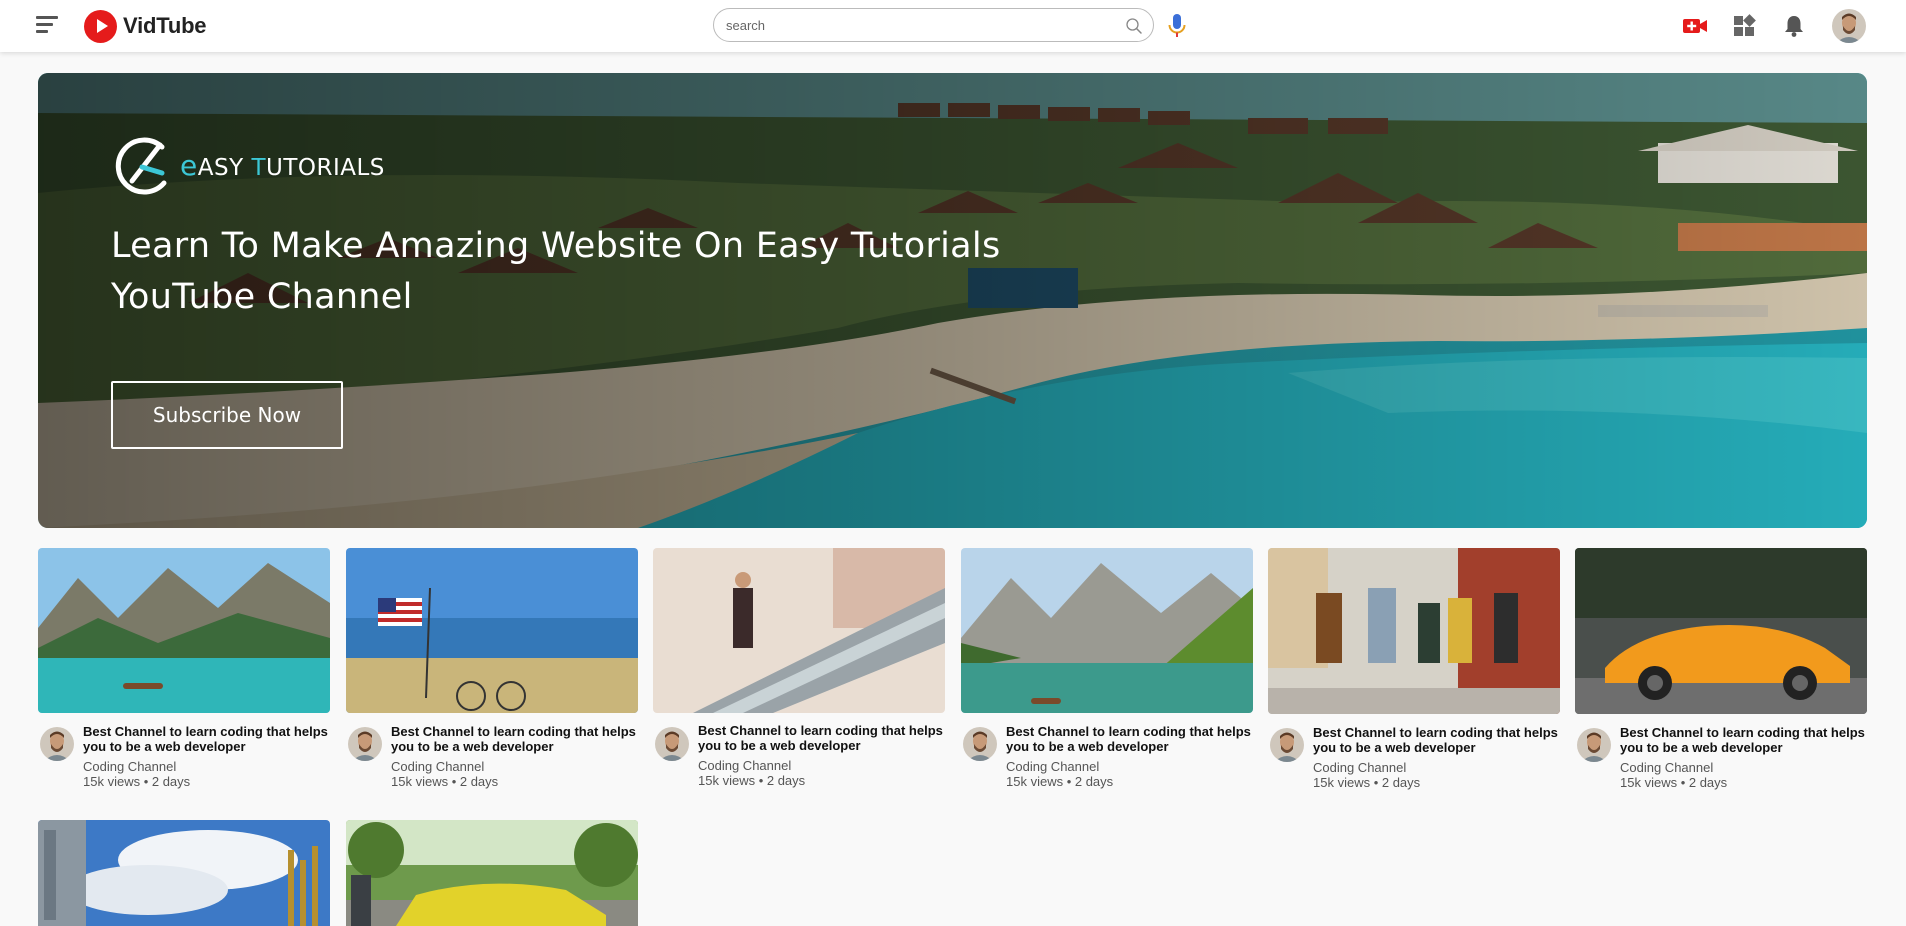  Describe the element at coordinates (165, 25) in the screenshot. I see `app-name: VidTube` at that location.